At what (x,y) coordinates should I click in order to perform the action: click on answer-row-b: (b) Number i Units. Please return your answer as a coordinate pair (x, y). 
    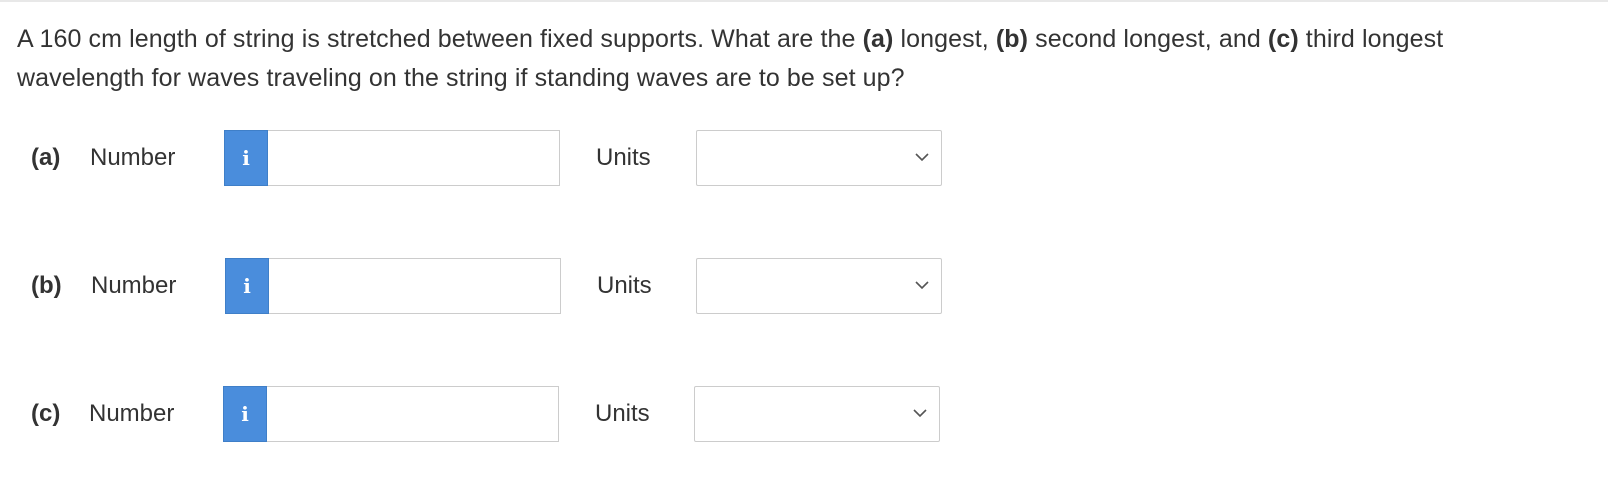
    Looking at the image, I should click on (804, 286).